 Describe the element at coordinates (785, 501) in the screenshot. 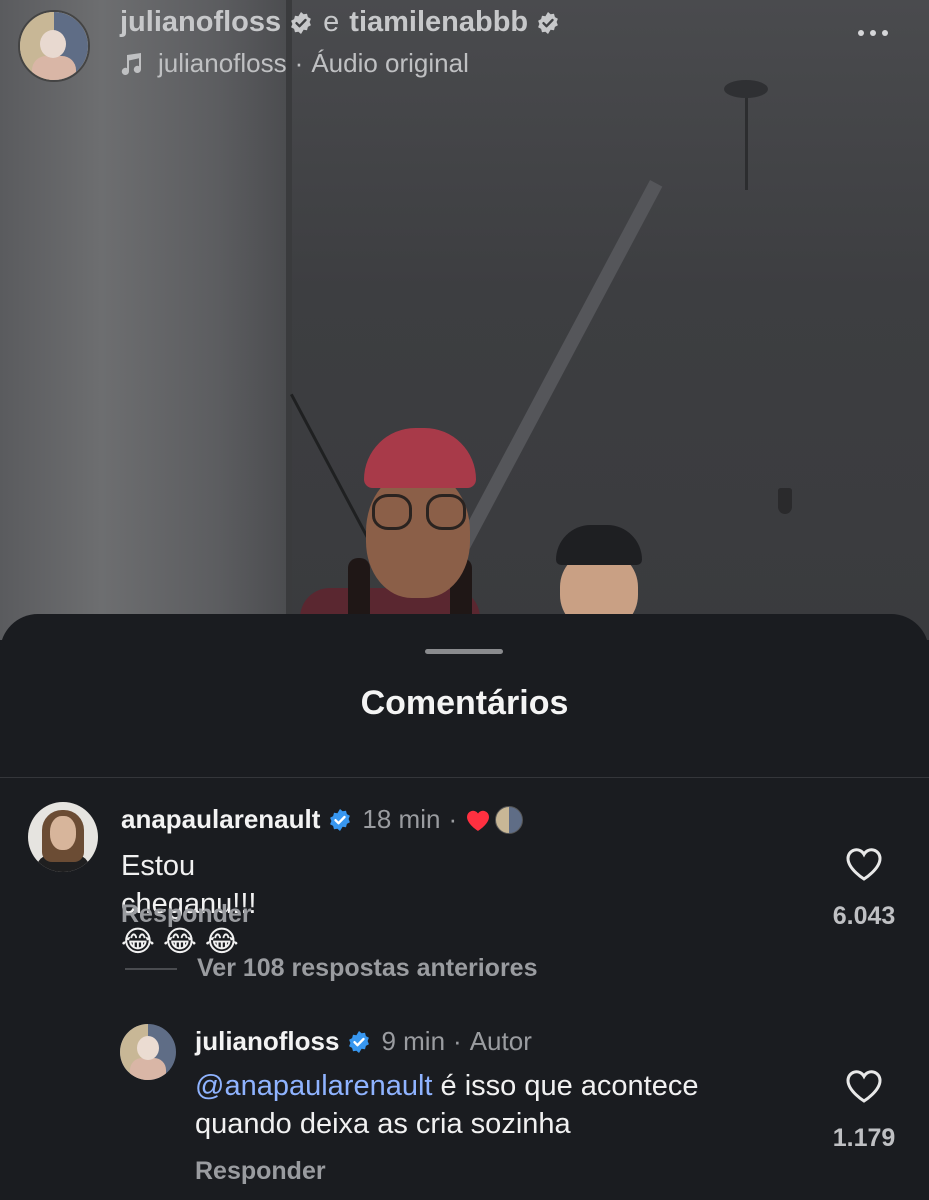

I see `video-bulb` at that location.